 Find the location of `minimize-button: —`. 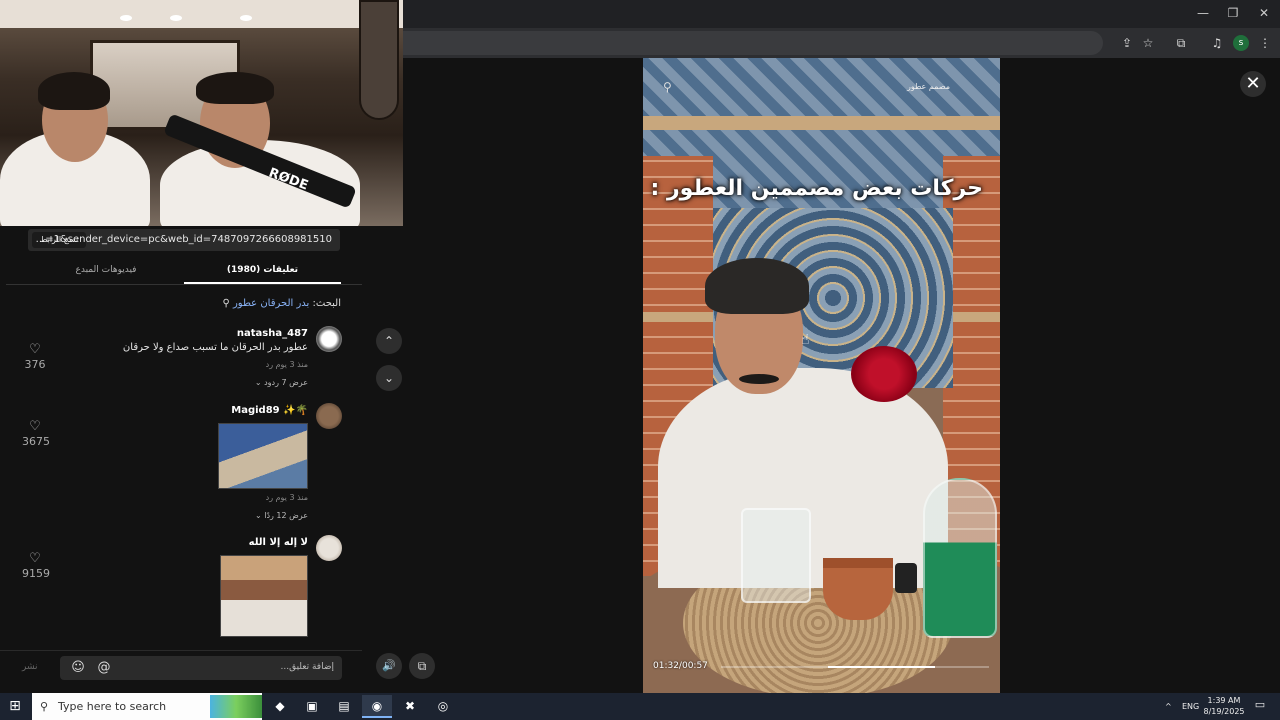

minimize-button: — is located at coordinates (1203, 13).